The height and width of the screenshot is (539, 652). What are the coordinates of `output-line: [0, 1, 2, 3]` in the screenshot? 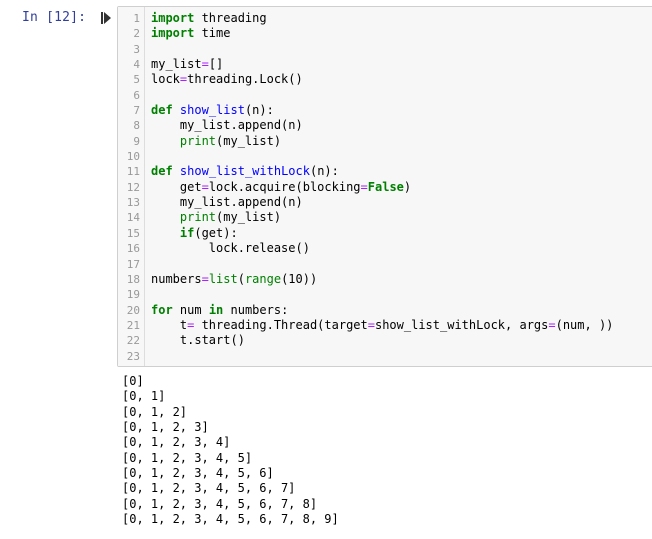 It's located at (165, 427).